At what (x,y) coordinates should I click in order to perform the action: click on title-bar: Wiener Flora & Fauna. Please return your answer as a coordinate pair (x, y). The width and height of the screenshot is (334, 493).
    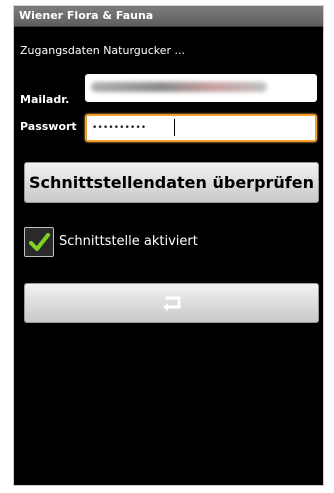
    Looking at the image, I should click on (168, 16).